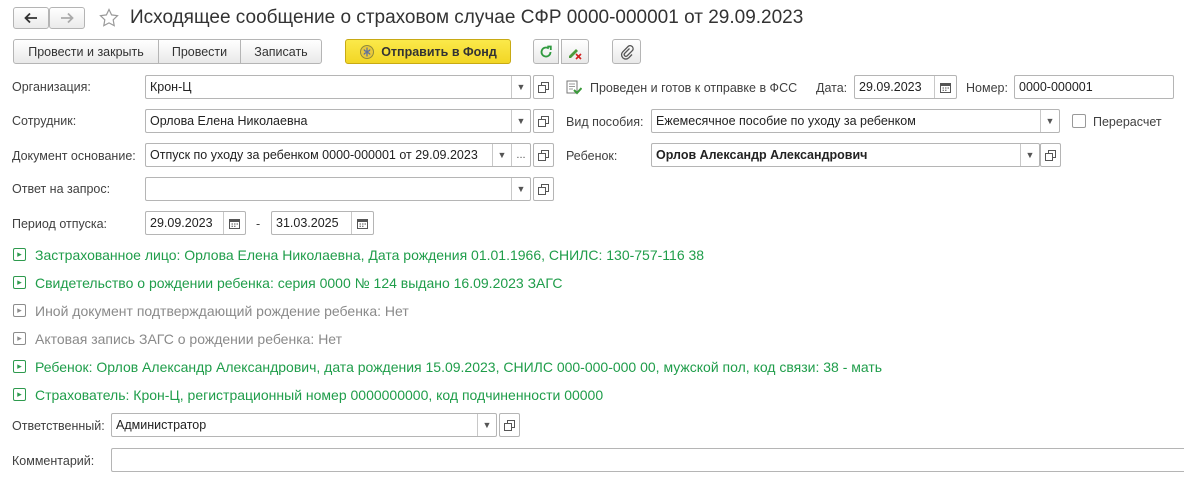 The image size is (1184, 504). I want to click on send-to-fund-button: Отправить в Фонд, so click(428, 51).